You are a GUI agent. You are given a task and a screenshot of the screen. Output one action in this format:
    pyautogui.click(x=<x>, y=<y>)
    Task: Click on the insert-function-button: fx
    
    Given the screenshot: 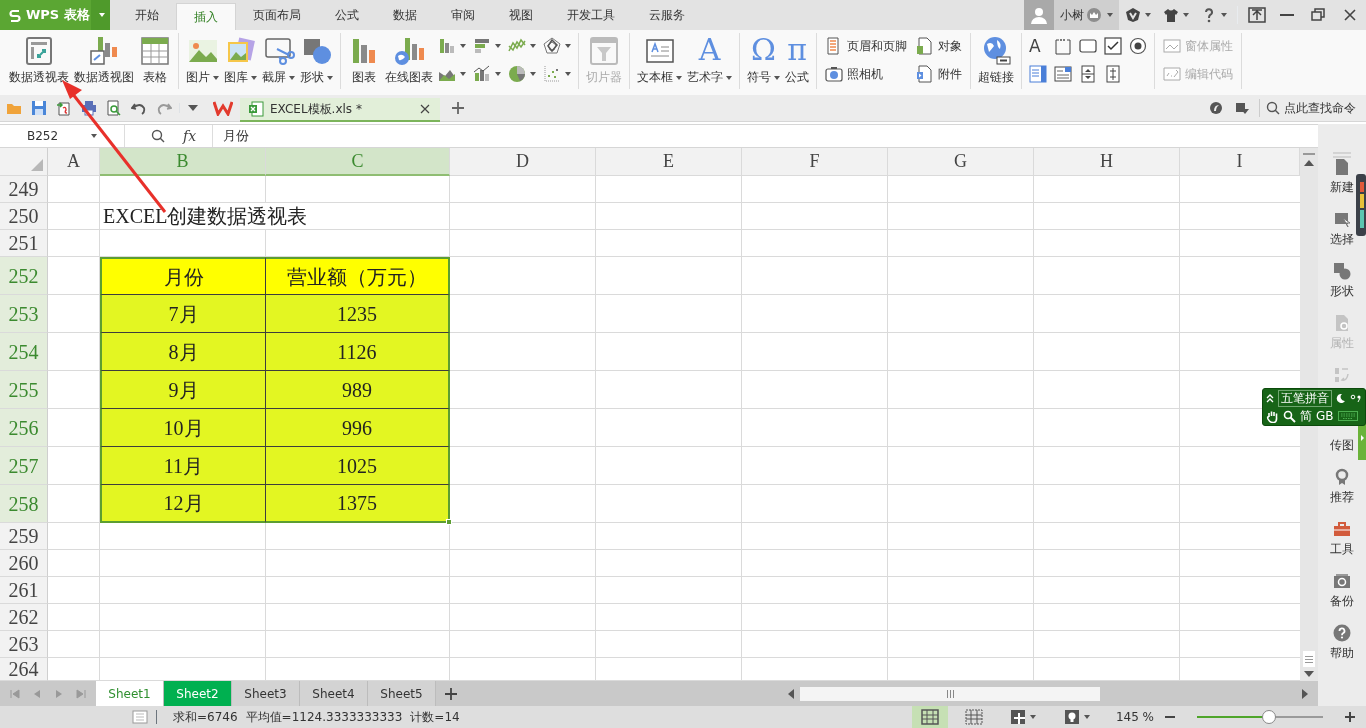 What is the action you would take?
    pyautogui.click(x=190, y=136)
    